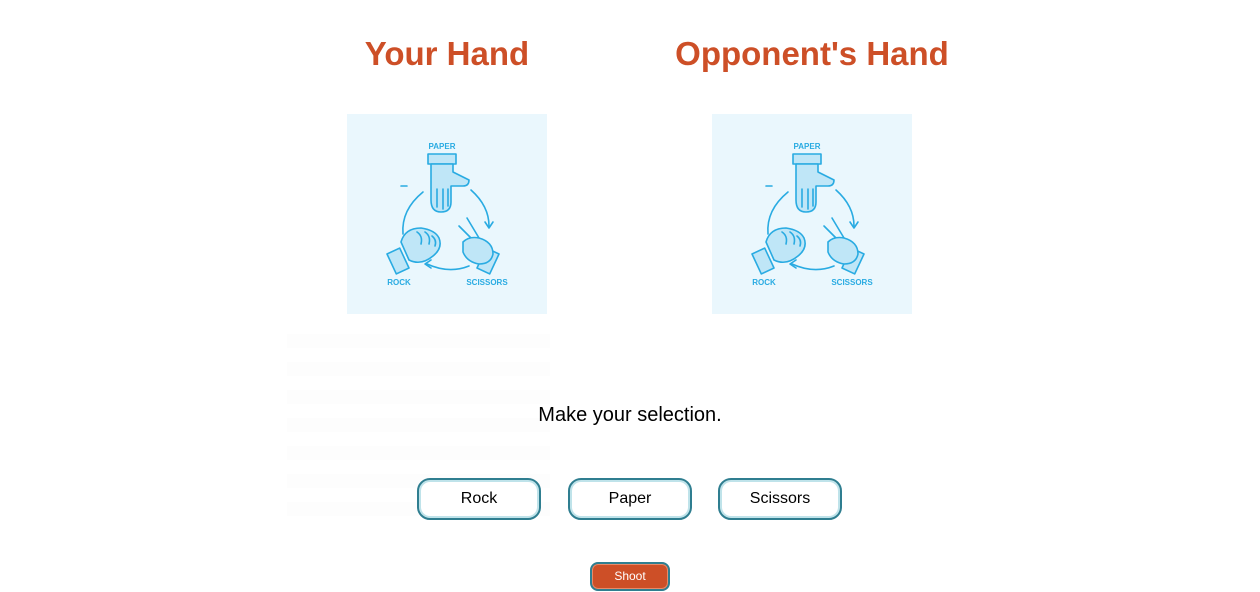  What do you see at coordinates (812, 53) in the screenshot?
I see `opponent-hand-title: Opponent's Hand` at bounding box center [812, 53].